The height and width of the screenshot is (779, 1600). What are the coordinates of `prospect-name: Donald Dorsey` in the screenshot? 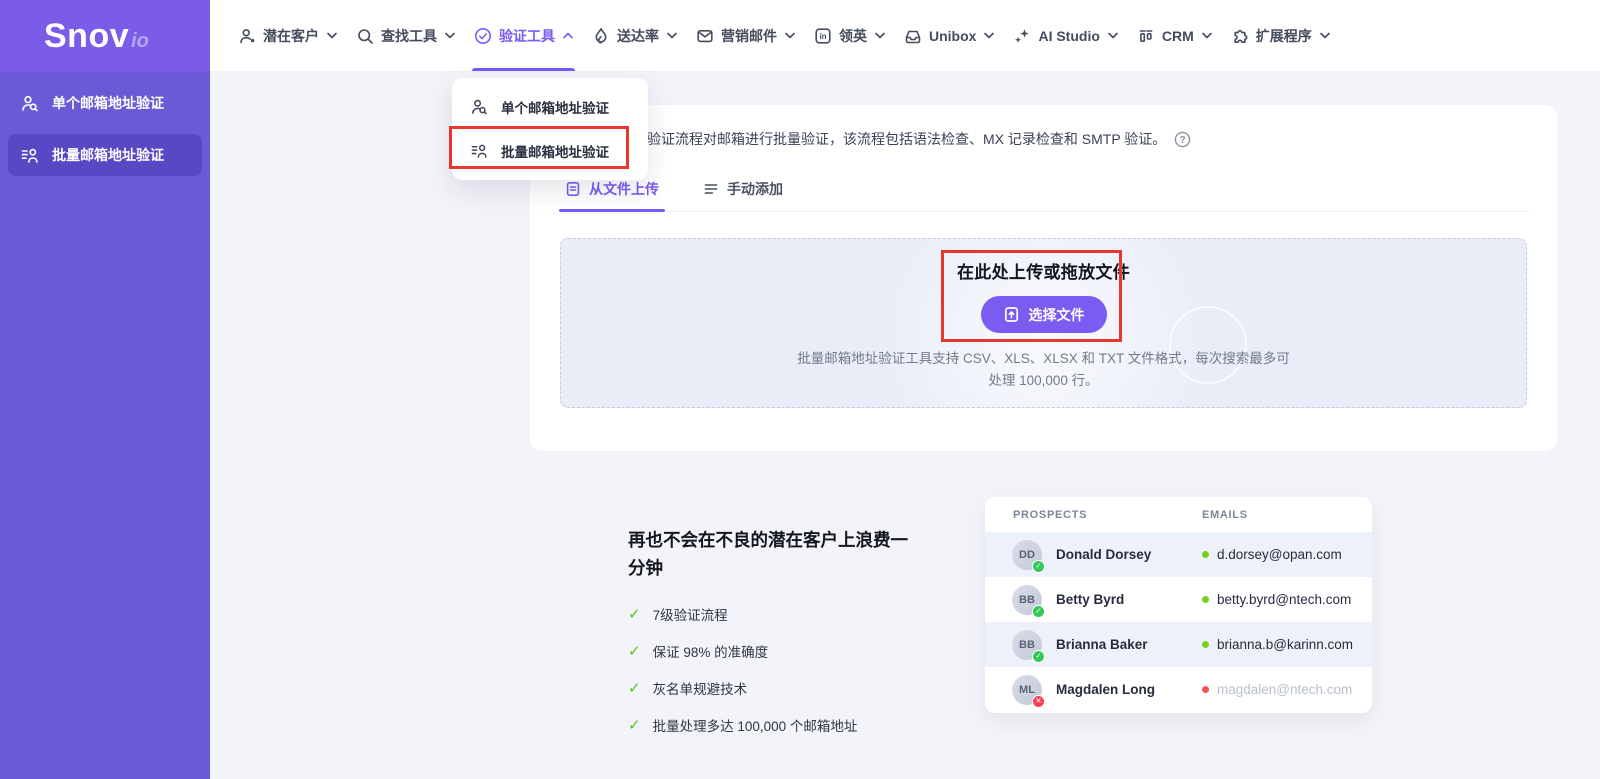 It's located at (1104, 554).